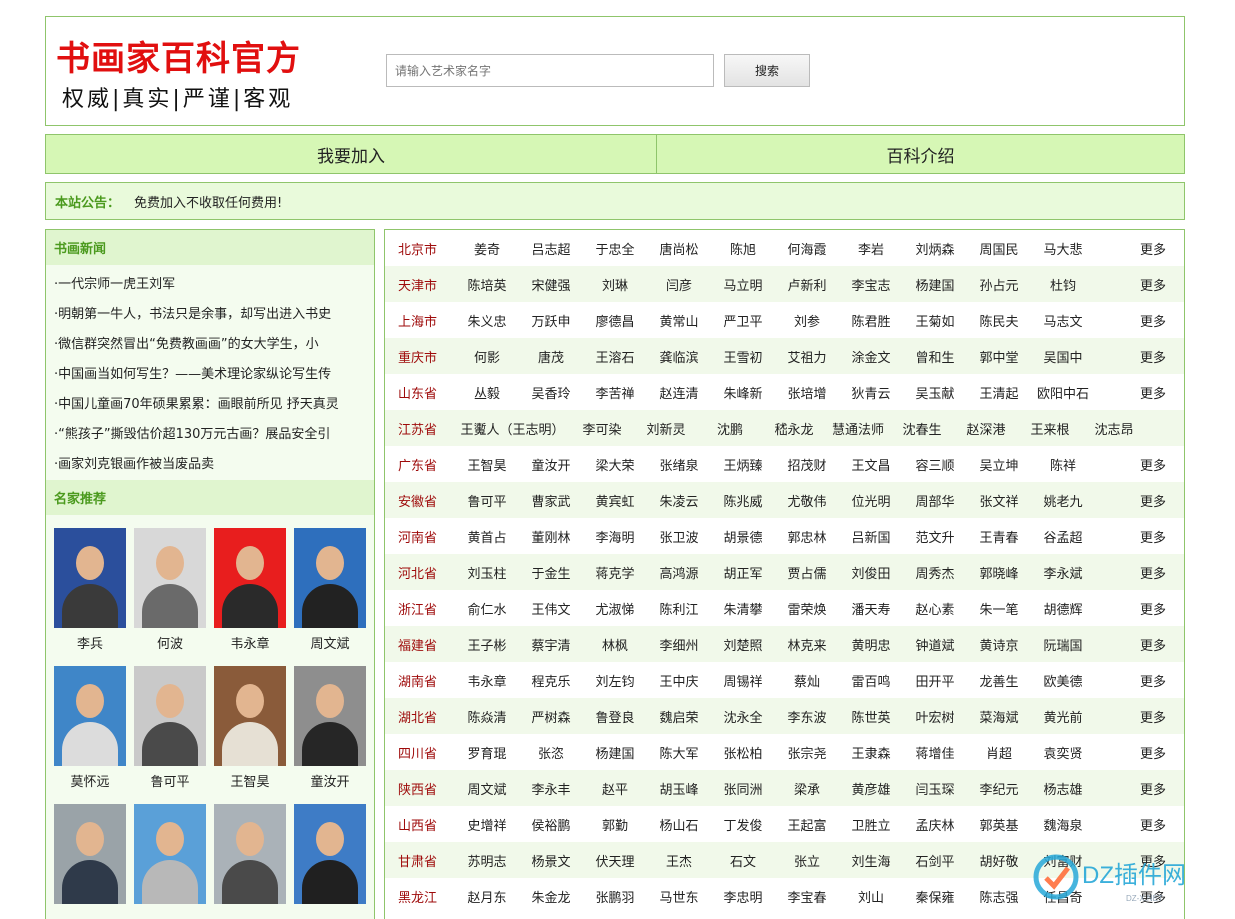 This screenshot has width=1235, height=919. I want to click on artist-name: 李兵, so click(90, 645).